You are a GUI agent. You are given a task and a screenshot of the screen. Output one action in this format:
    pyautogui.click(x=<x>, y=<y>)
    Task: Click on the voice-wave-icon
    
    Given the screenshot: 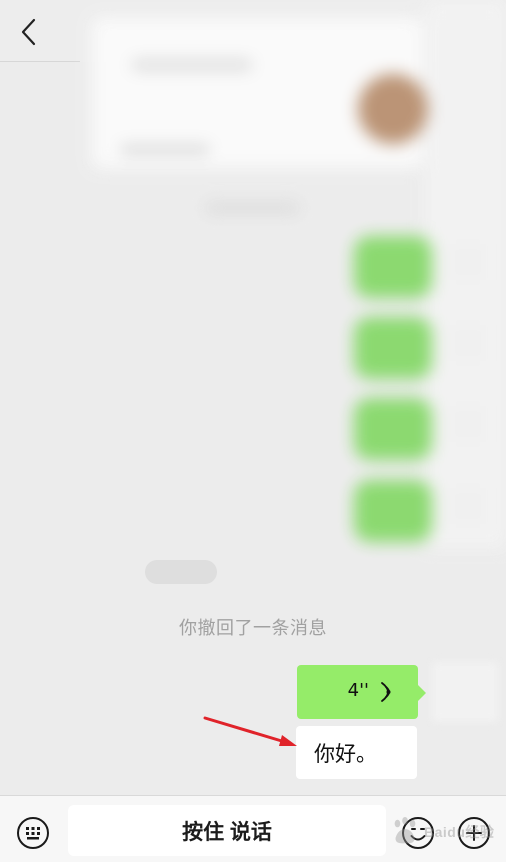 What is the action you would take?
    pyautogui.click(x=386, y=692)
    